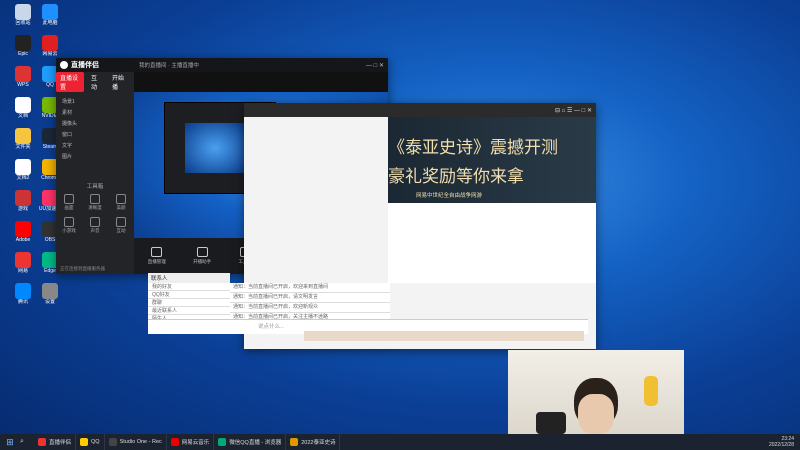  I want to click on scene-item: 素材, so click(95, 112).